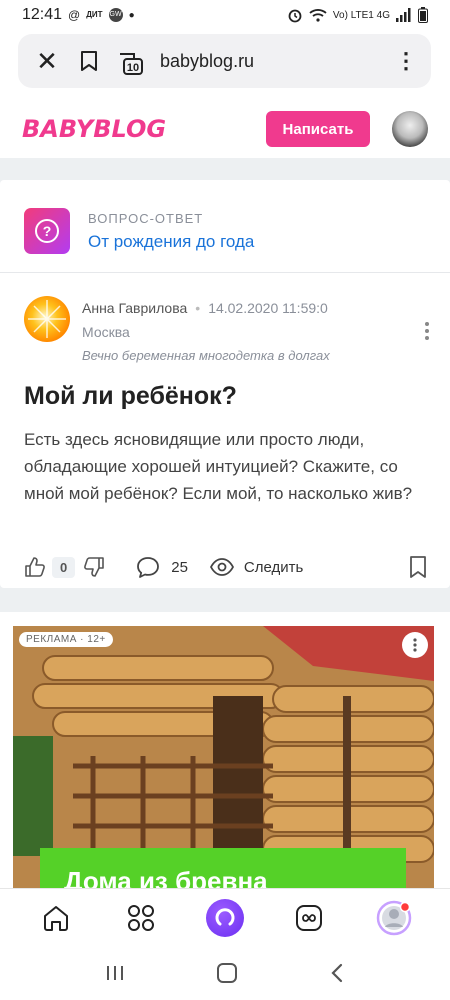 This screenshot has width=450, height=1000. I want to click on status-bar: 12:41 @ ДИТ GW ● Vo) LTE1 4G, so click(225, 15).